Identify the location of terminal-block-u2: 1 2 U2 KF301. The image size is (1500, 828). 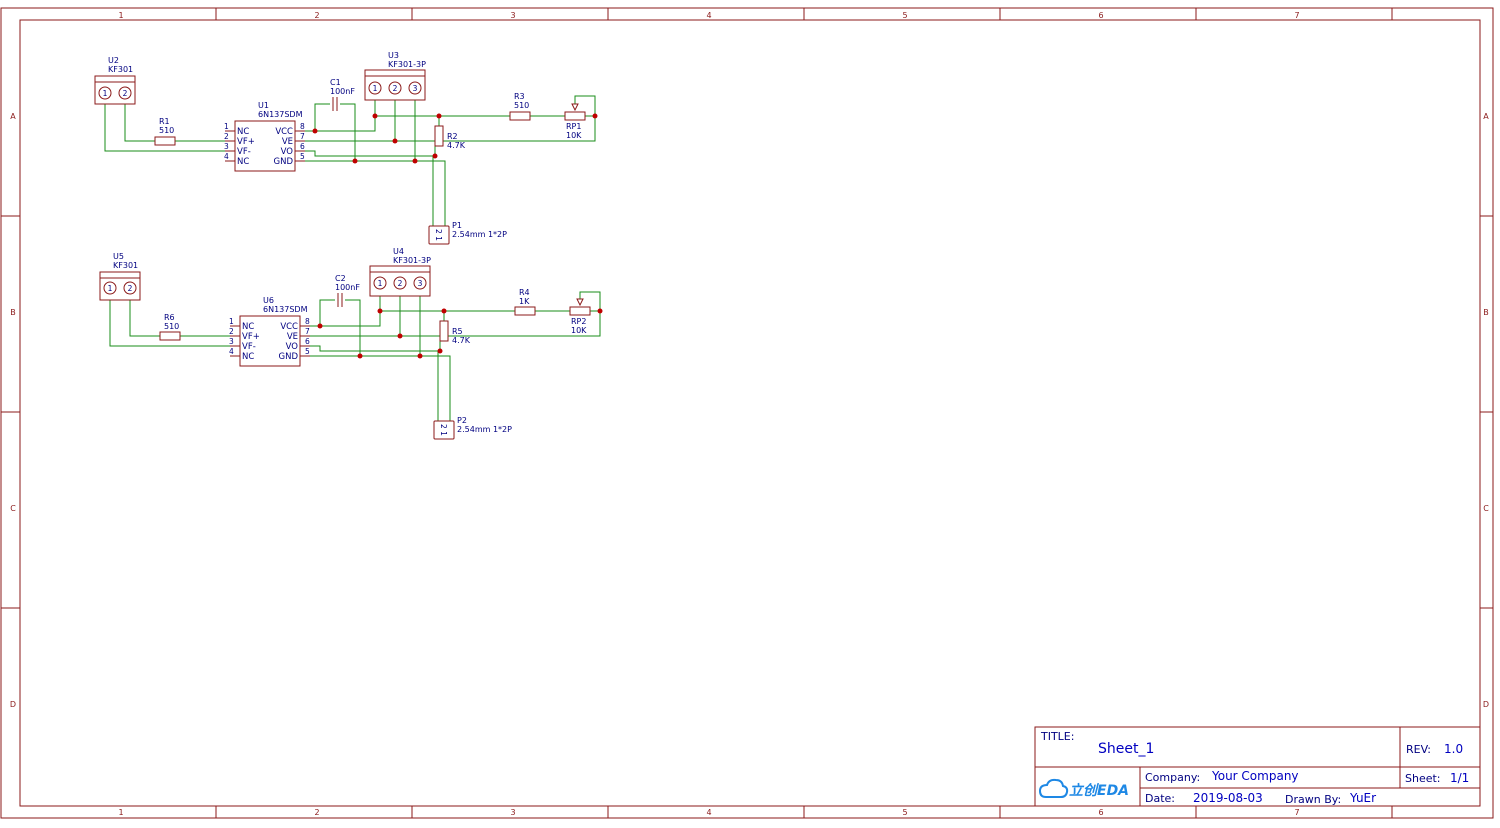
(115, 80).